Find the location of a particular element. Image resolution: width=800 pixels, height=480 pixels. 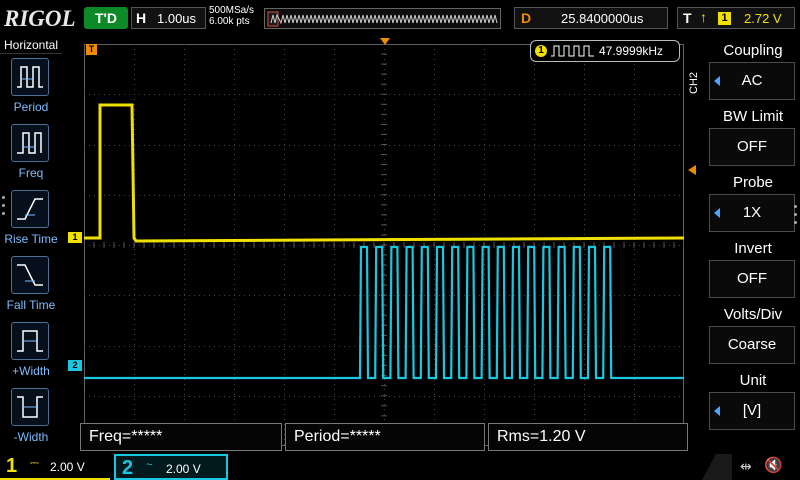

measurement-freq: Freq=***** is located at coordinates (181, 437).